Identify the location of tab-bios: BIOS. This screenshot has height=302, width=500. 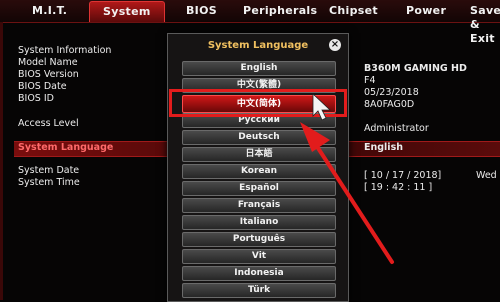
(201, 11).